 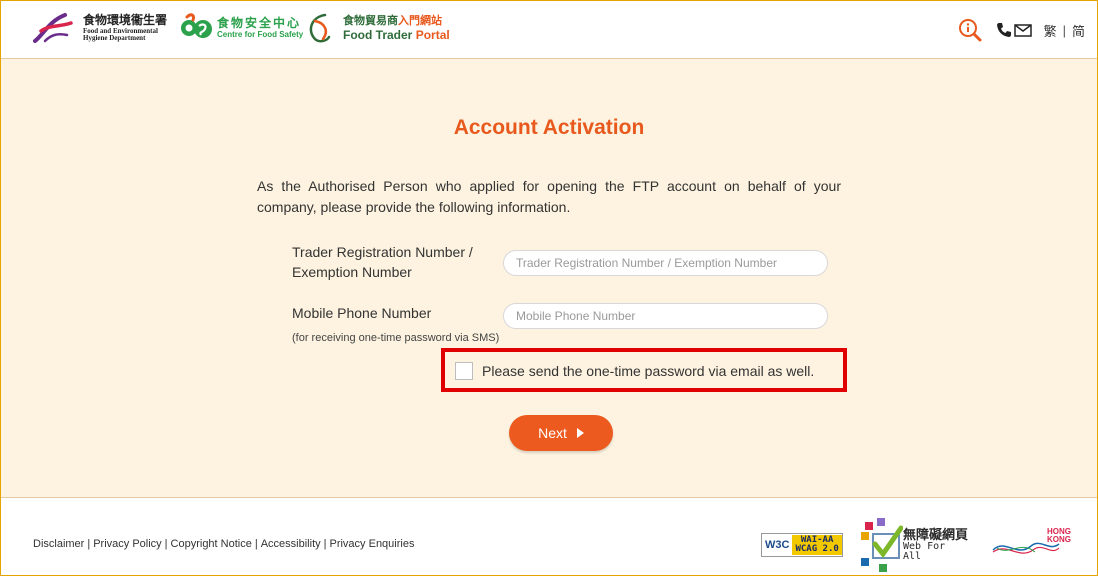 What do you see at coordinates (320, 28) in the screenshot?
I see `ftp-logo-icon` at bounding box center [320, 28].